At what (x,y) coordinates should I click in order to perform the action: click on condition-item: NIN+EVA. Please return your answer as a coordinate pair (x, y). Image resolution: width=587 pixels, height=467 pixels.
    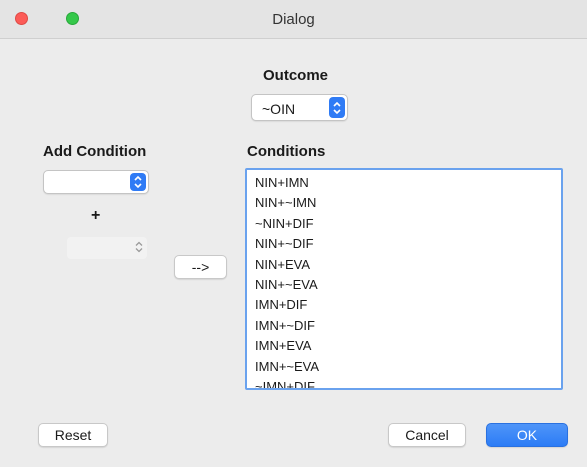
    Looking at the image, I should click on (408, 265).